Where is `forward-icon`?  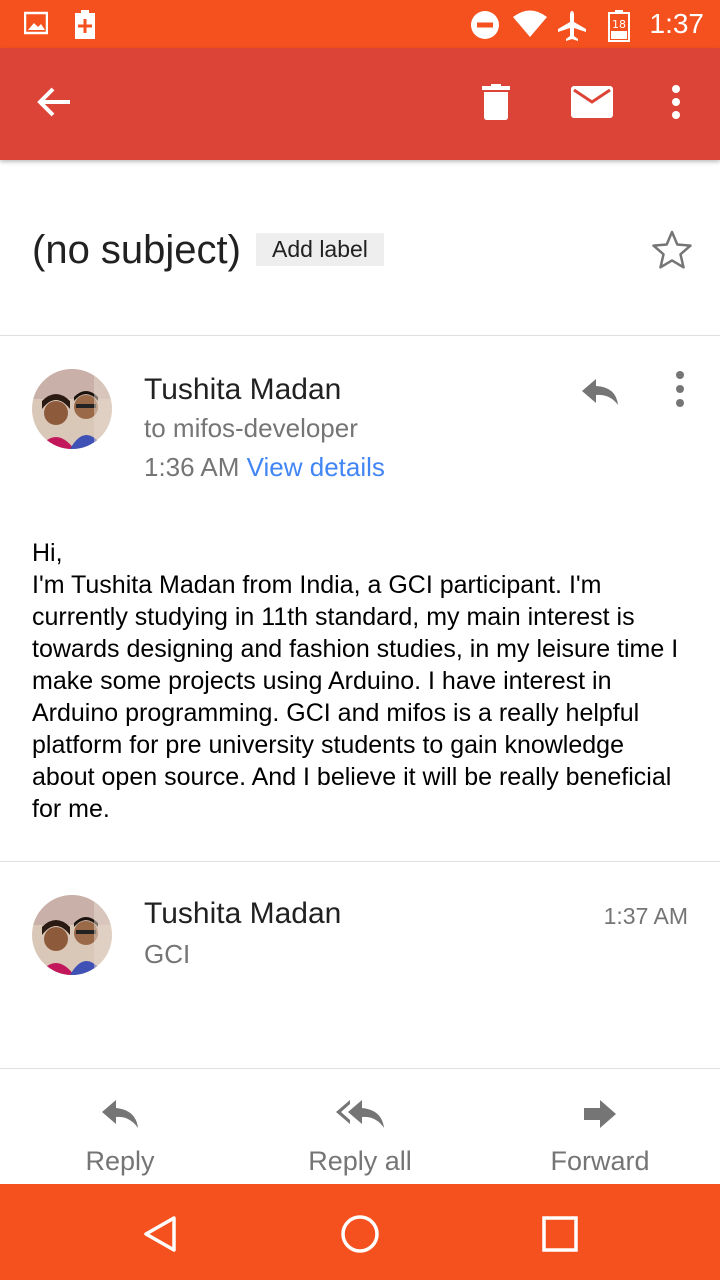 forward-icon is located at coordinates (600, 1117).